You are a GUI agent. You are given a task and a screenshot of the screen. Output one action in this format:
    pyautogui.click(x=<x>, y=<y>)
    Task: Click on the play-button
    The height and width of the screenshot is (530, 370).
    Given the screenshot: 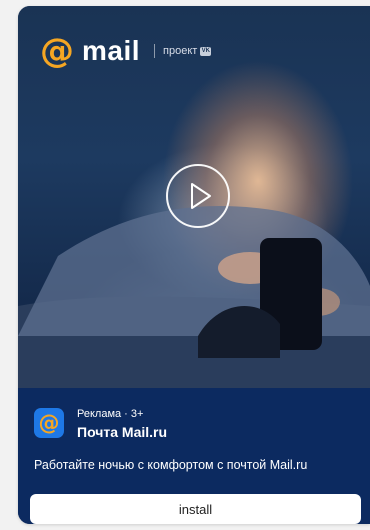 What is the action you would take?
    pyautogui.click(x=198, y=196)
    